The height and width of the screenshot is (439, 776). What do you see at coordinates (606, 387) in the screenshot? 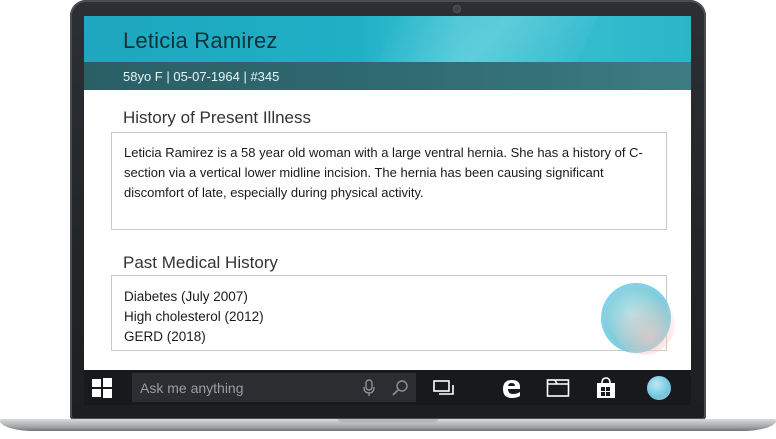
I see `store-icon` at bounding box center [606, 387].